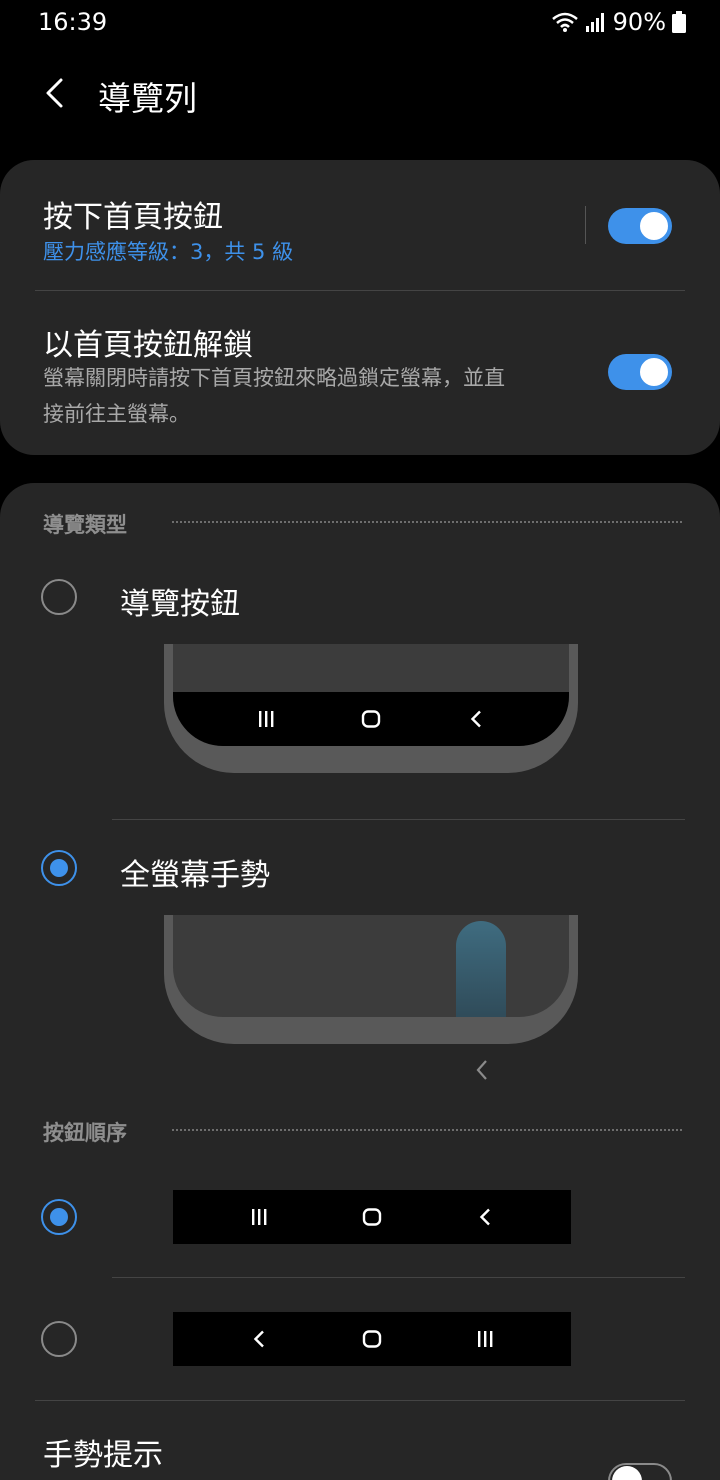 Image resolution: width=720 pixels, height=1480 pixels. Describe the element at coordinates (565, 22) in the screenshot. I see `wifi-icon` at that location.